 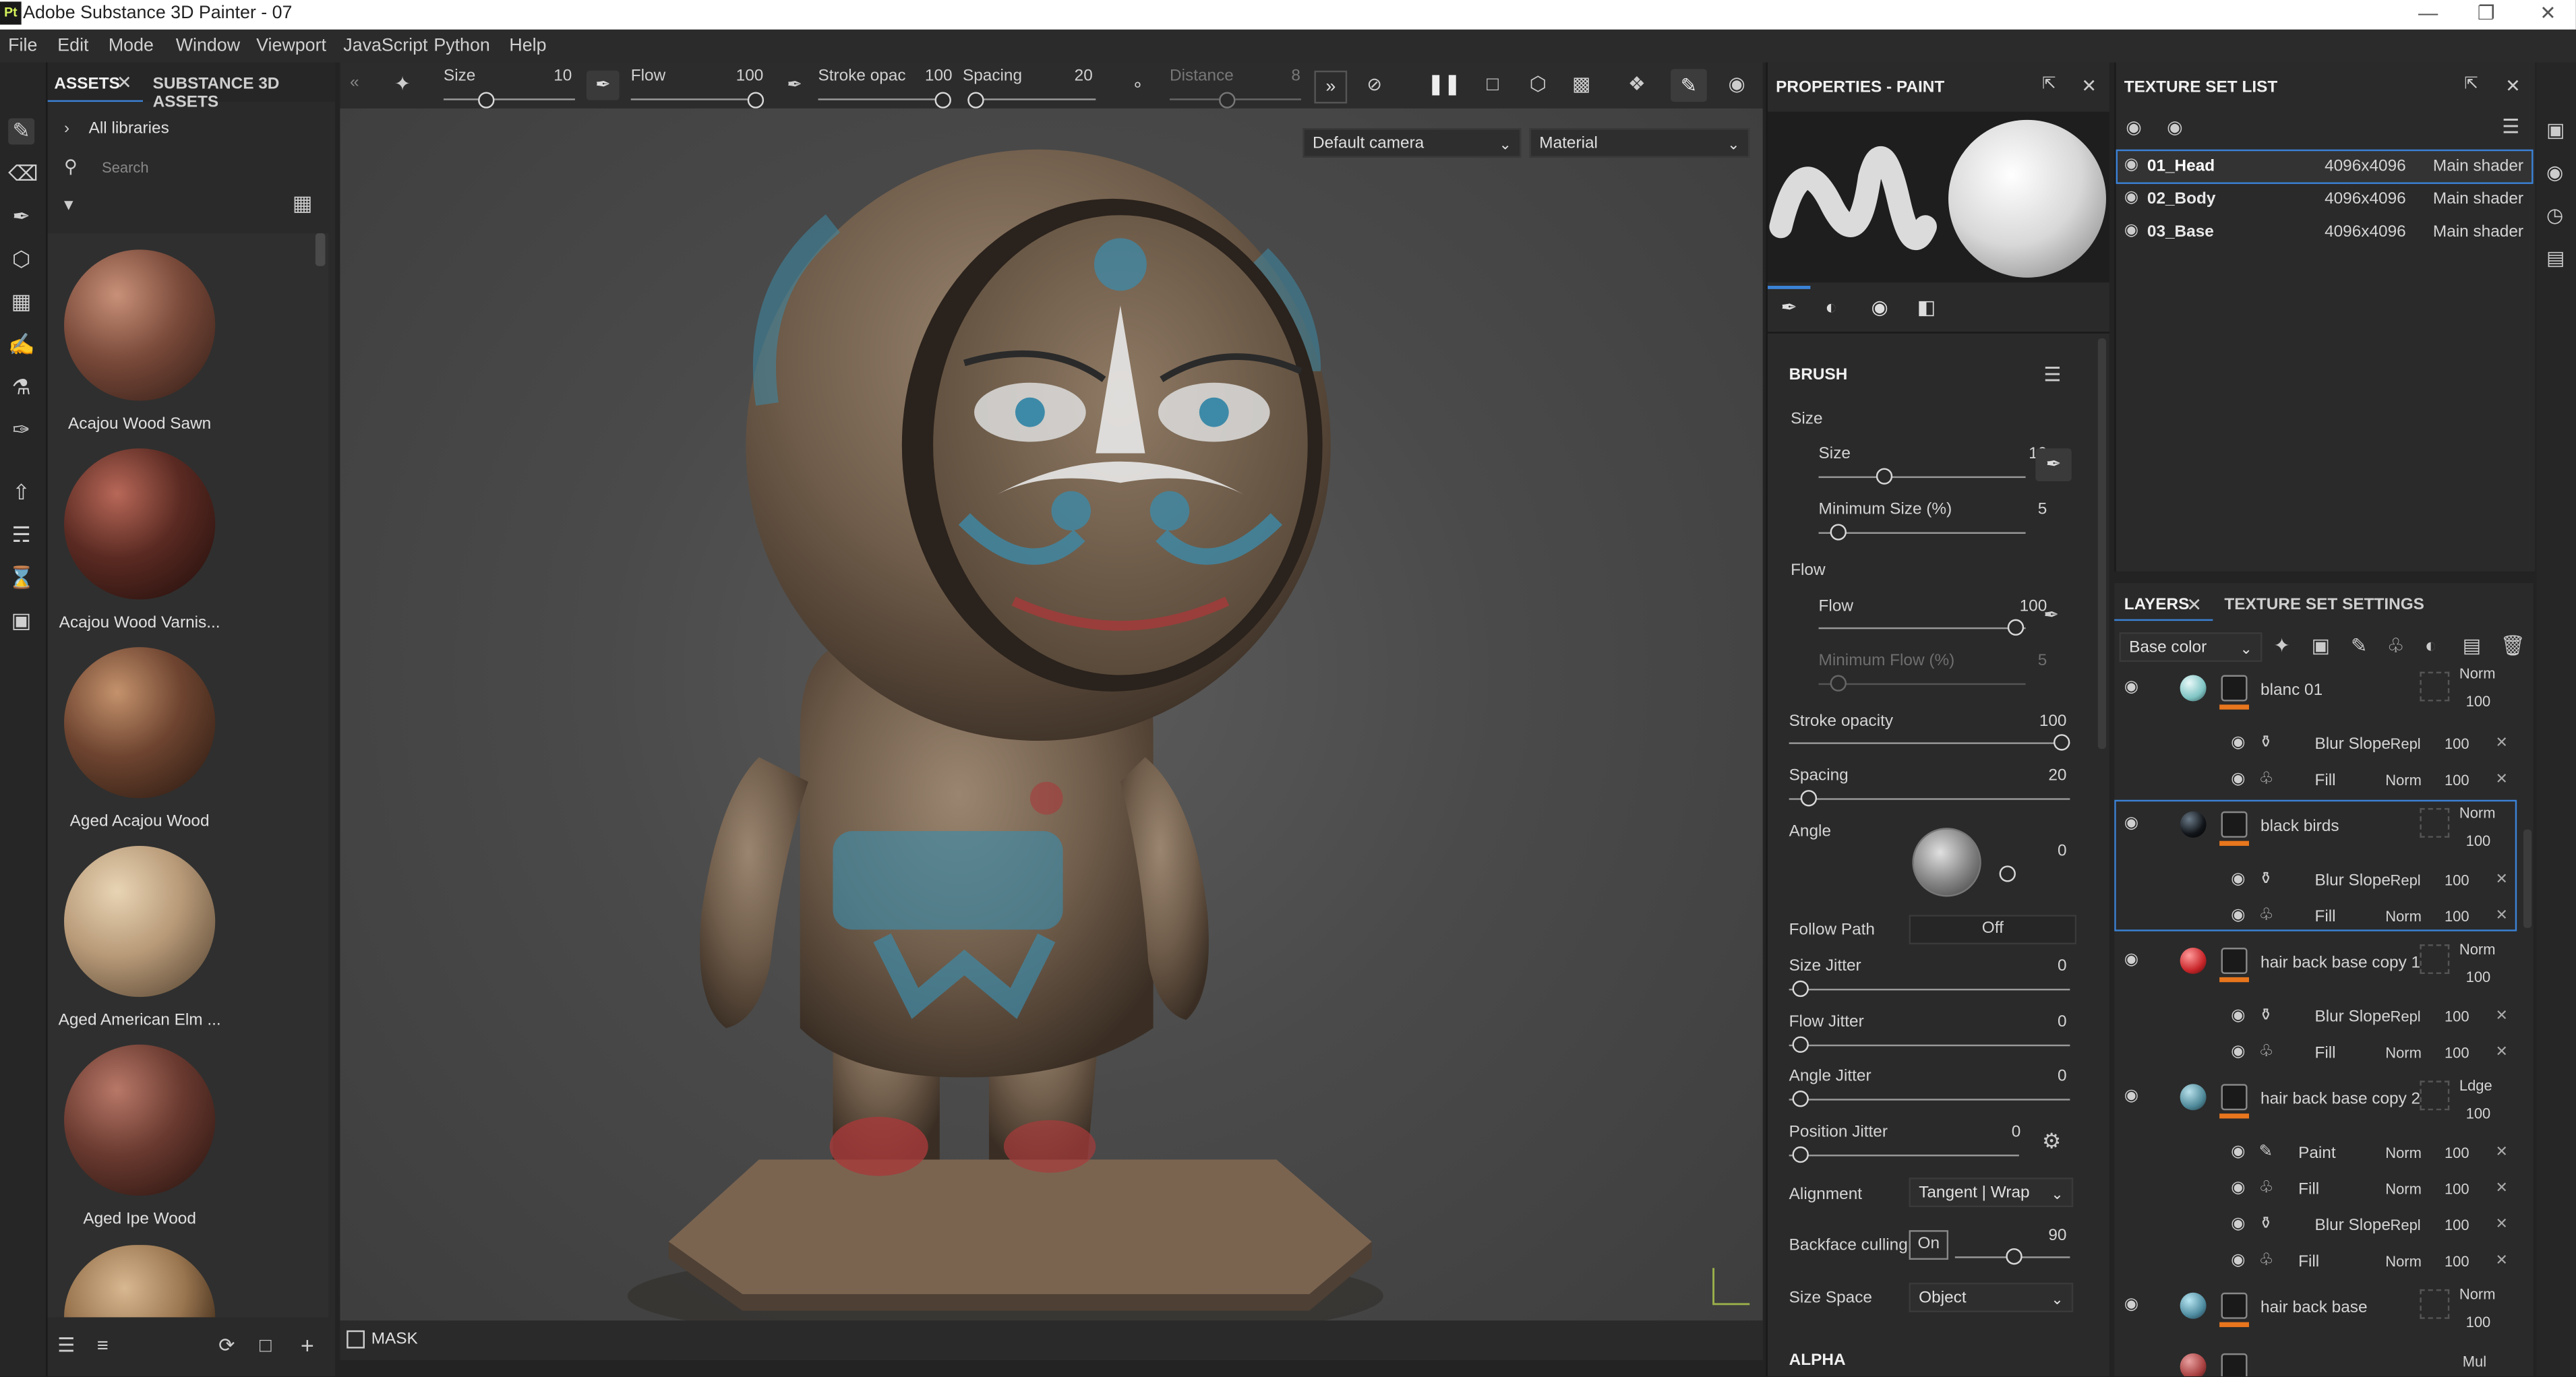 What do you see at coordinates (2033, 1236) in the screenshot?
I see `backface-culling-value: 90` at bounding box center [2033, 1236].